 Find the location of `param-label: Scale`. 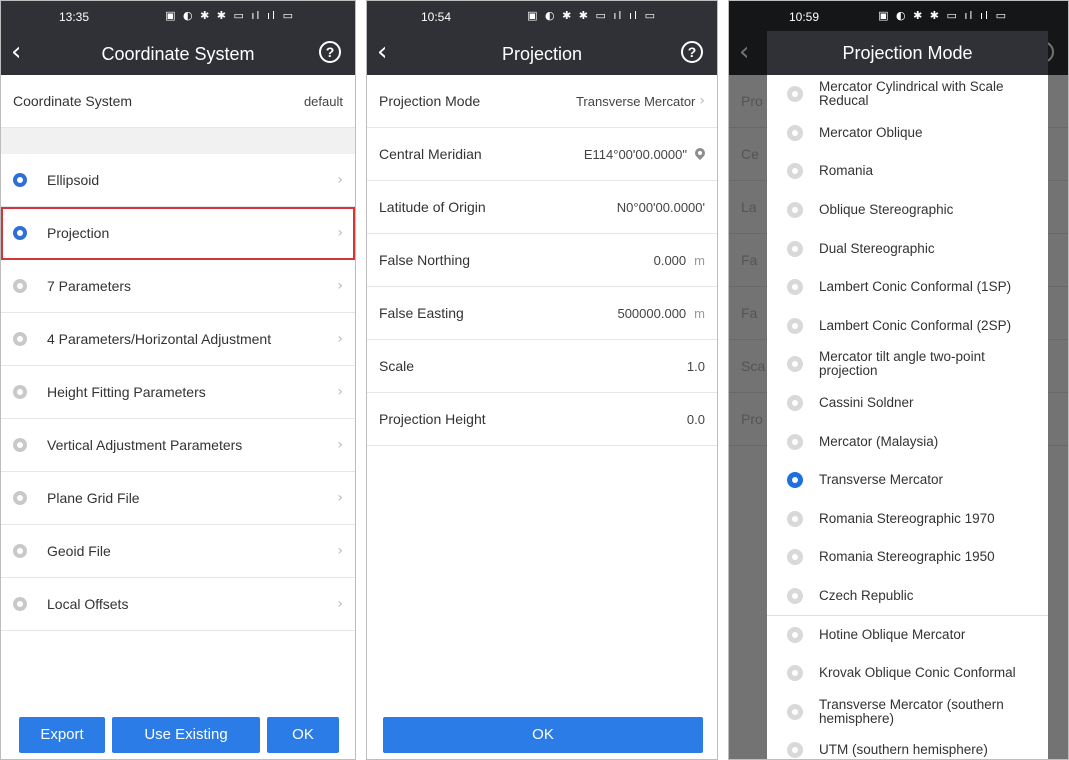

param-label: Scale is located at coordinates (397, 366).